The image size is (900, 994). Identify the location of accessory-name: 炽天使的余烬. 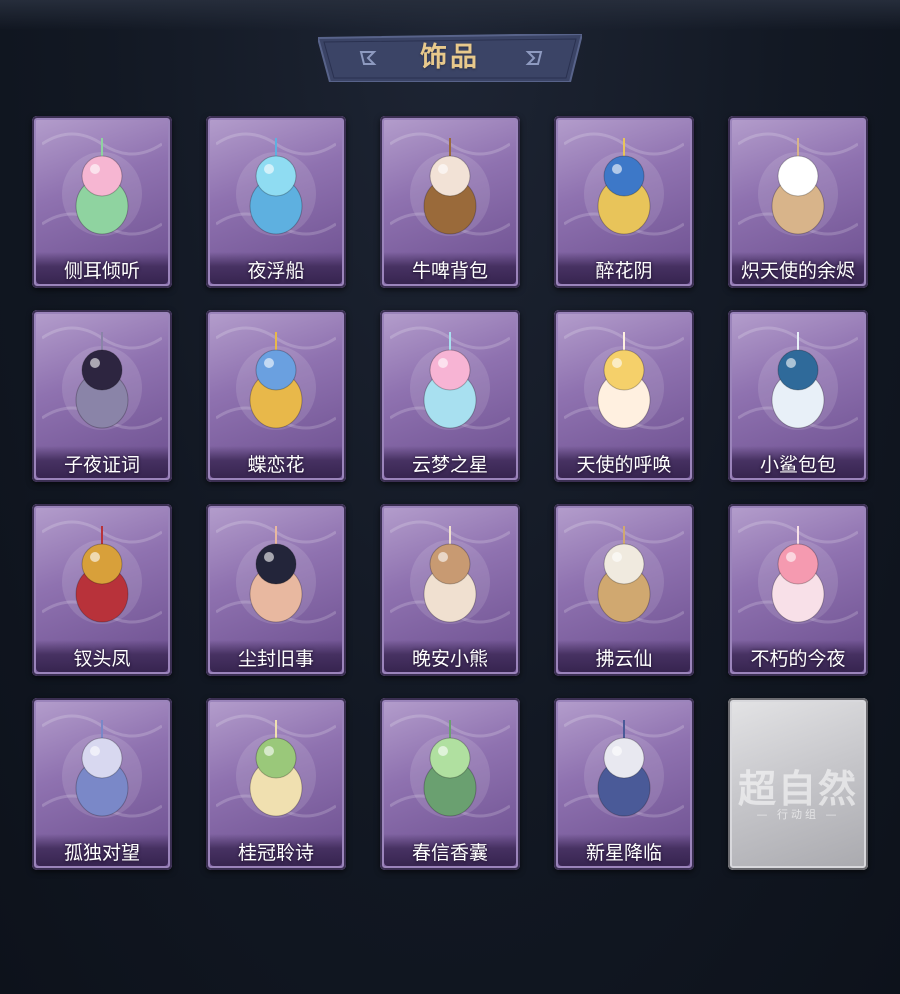
(797, 271).